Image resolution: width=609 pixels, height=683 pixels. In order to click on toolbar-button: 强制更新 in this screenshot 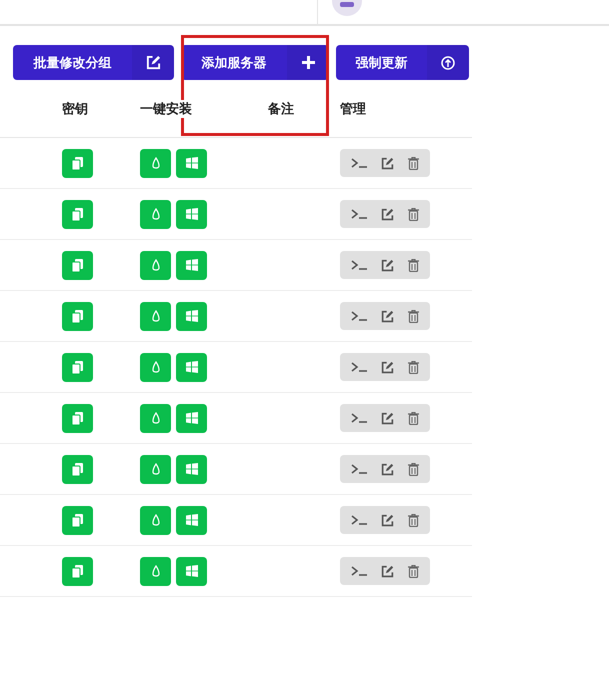, I will do `click(402, 62)`.